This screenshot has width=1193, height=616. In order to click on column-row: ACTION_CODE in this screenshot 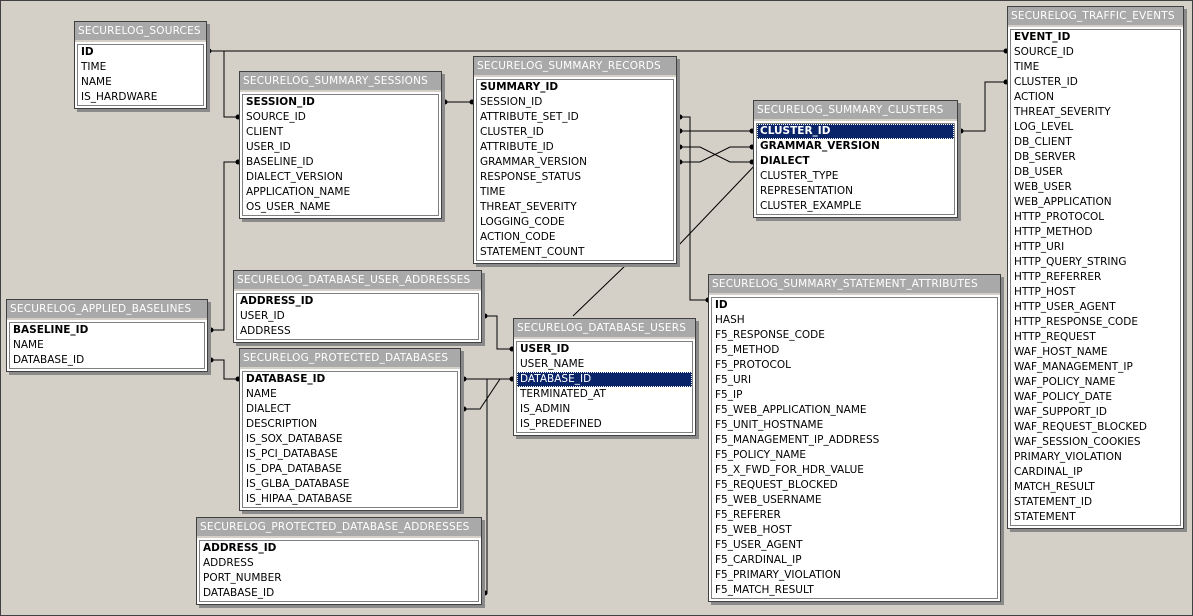, I will do `click(575, 237)`.